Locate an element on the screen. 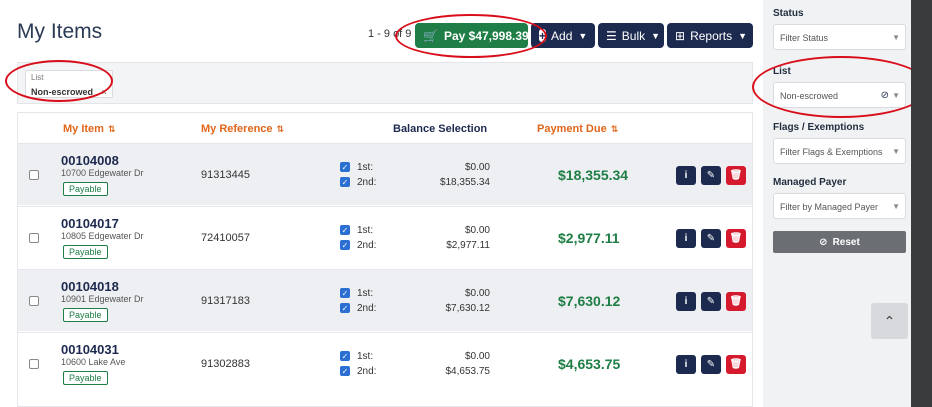 The image size is (932, 407). item-address: 10805 Edgewater Dr is located at coordinates (102, 236).